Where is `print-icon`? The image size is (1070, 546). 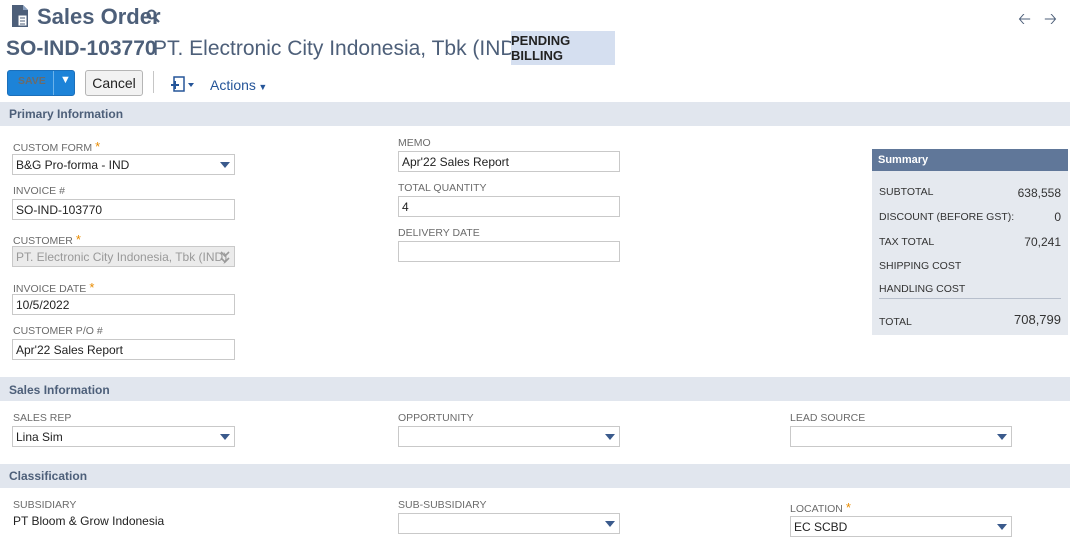
print-icon is located at coordinates (183, 85).